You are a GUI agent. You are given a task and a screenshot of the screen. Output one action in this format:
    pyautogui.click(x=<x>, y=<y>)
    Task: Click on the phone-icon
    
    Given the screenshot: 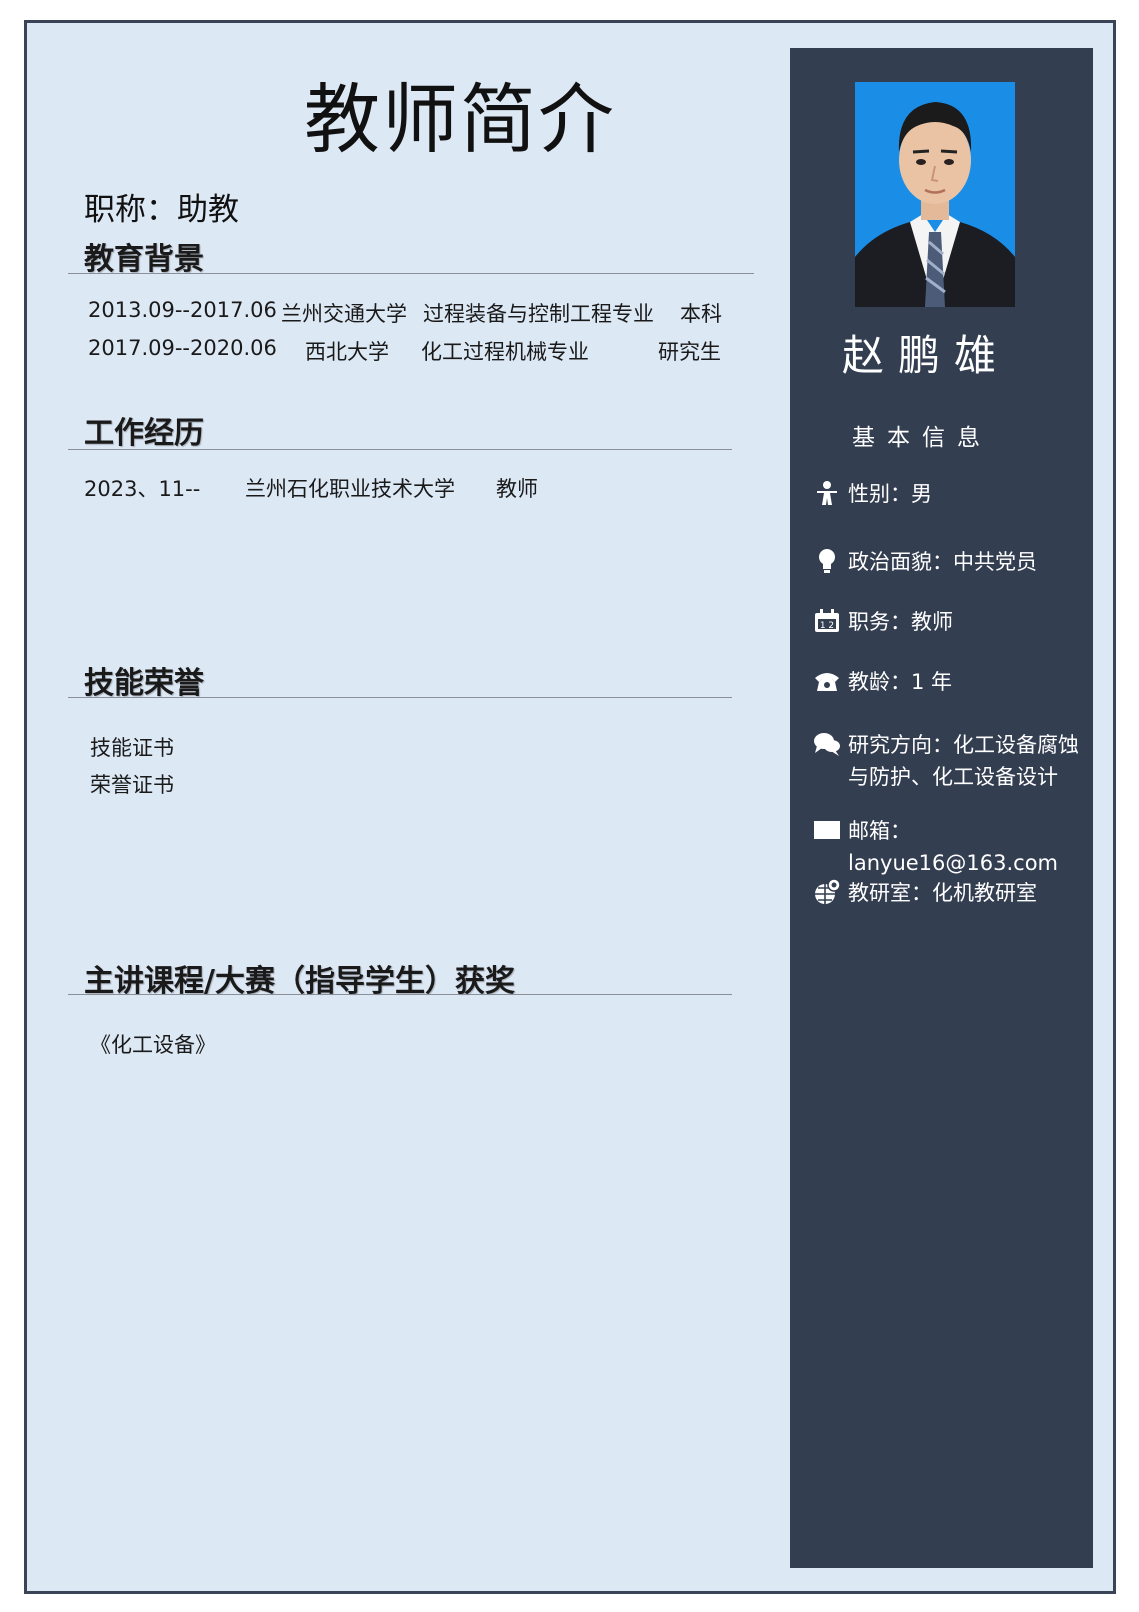 What is the action you would take?
    pyautogui.click(x=827, y=681)
    